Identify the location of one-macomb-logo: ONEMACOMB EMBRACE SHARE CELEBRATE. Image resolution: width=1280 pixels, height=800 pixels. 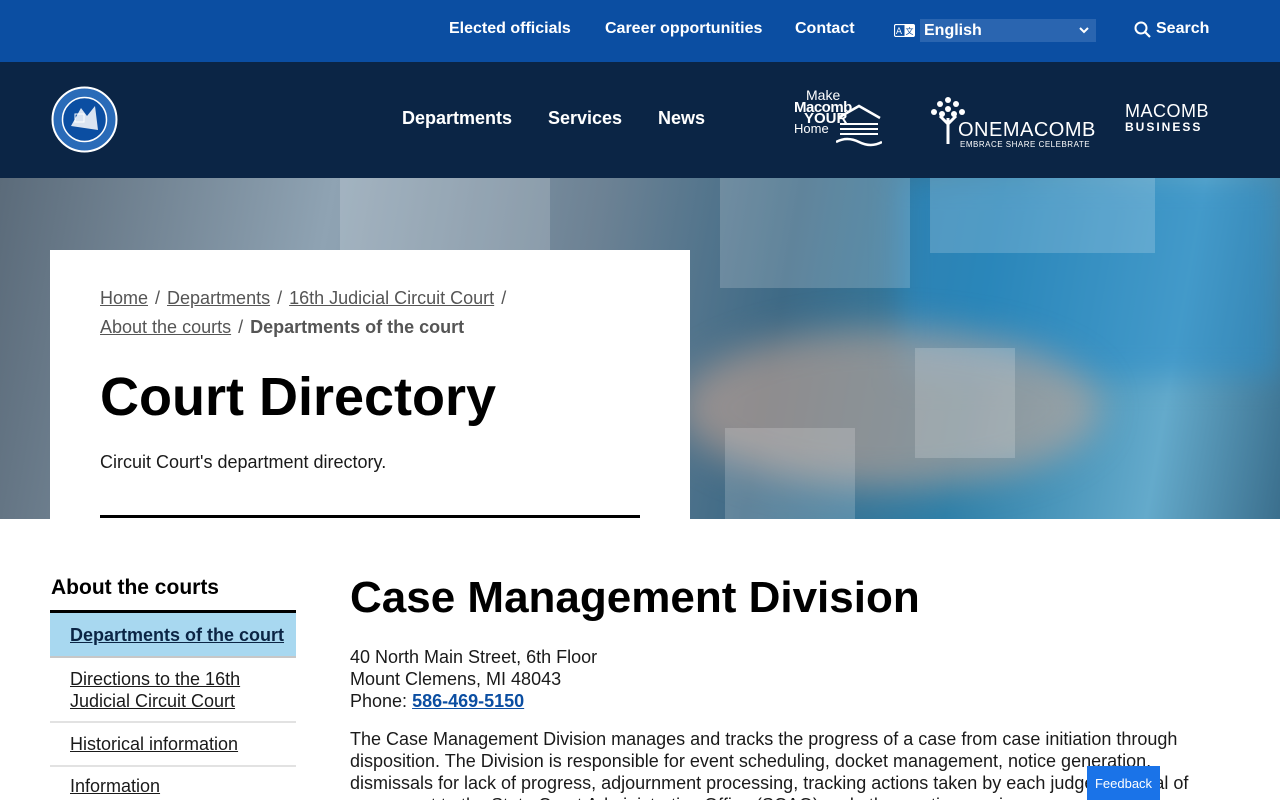
(1011, 122).